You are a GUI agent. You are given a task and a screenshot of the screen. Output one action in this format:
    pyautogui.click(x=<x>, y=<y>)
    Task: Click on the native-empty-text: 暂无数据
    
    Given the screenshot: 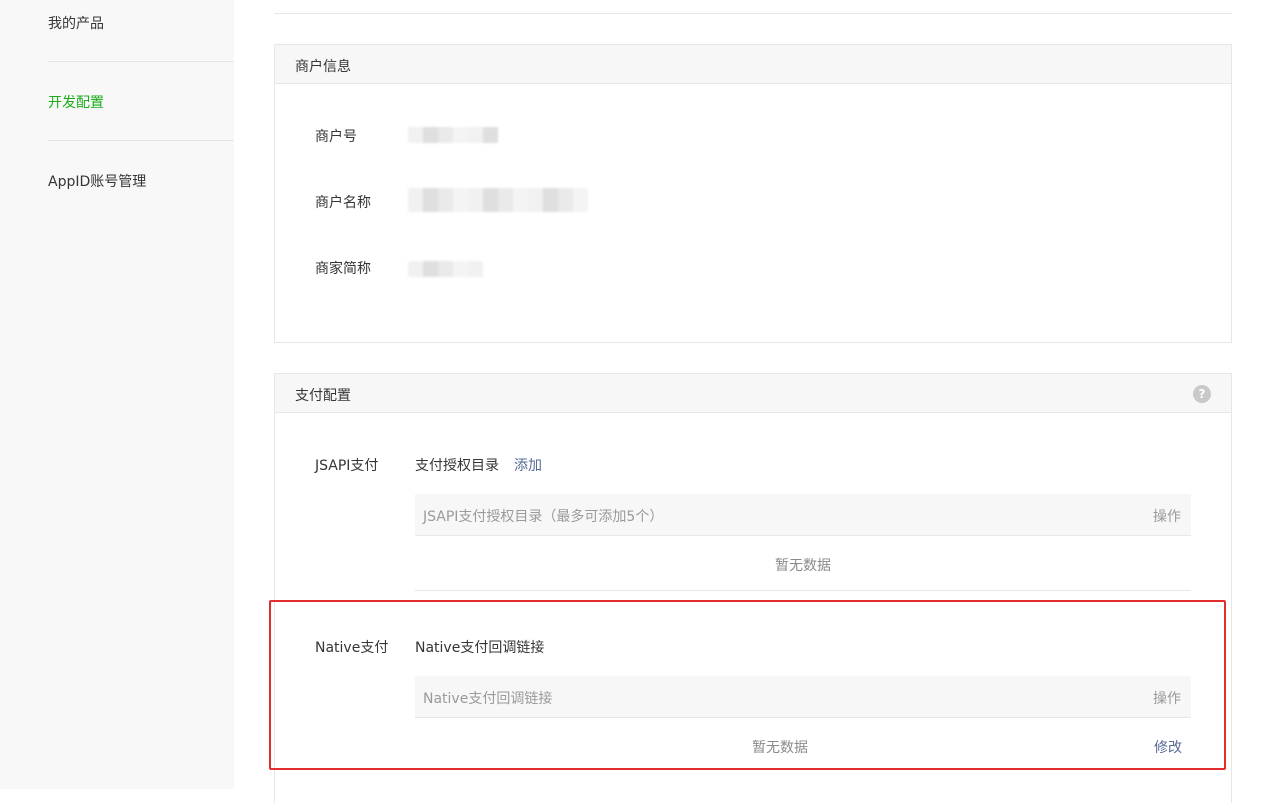 What is the action you would take?
    pyautogui.click(x=780, y=748)
    